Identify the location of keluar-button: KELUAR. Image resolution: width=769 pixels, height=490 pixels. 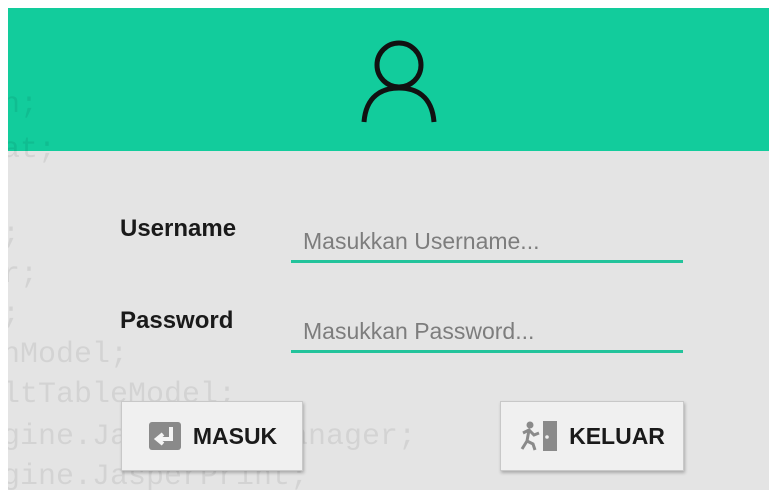
(592, 436).